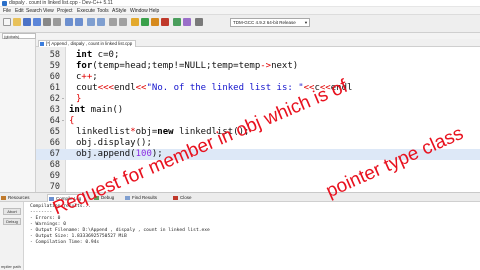  Describe the element at coordinates (7, 22) in the screenshot. I see `new-file-icon` at that location.